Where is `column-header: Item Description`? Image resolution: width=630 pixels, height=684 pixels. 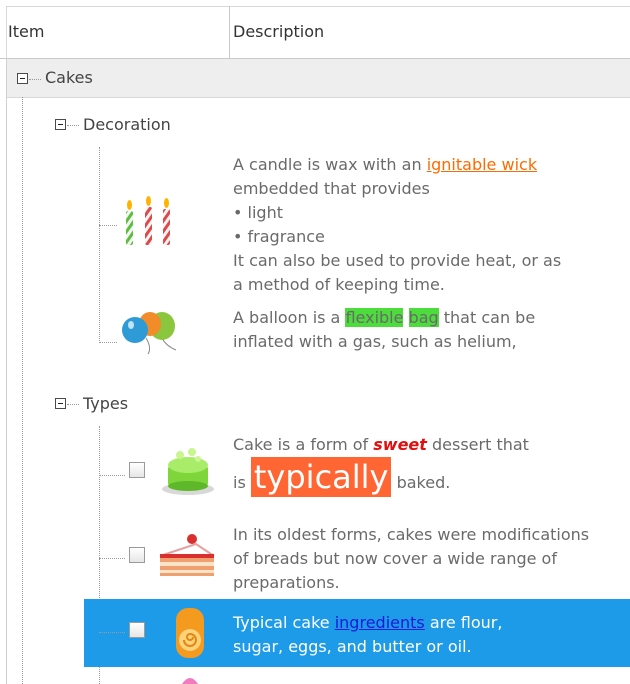
column-header: Item Description is located at coordinates (315, 29).